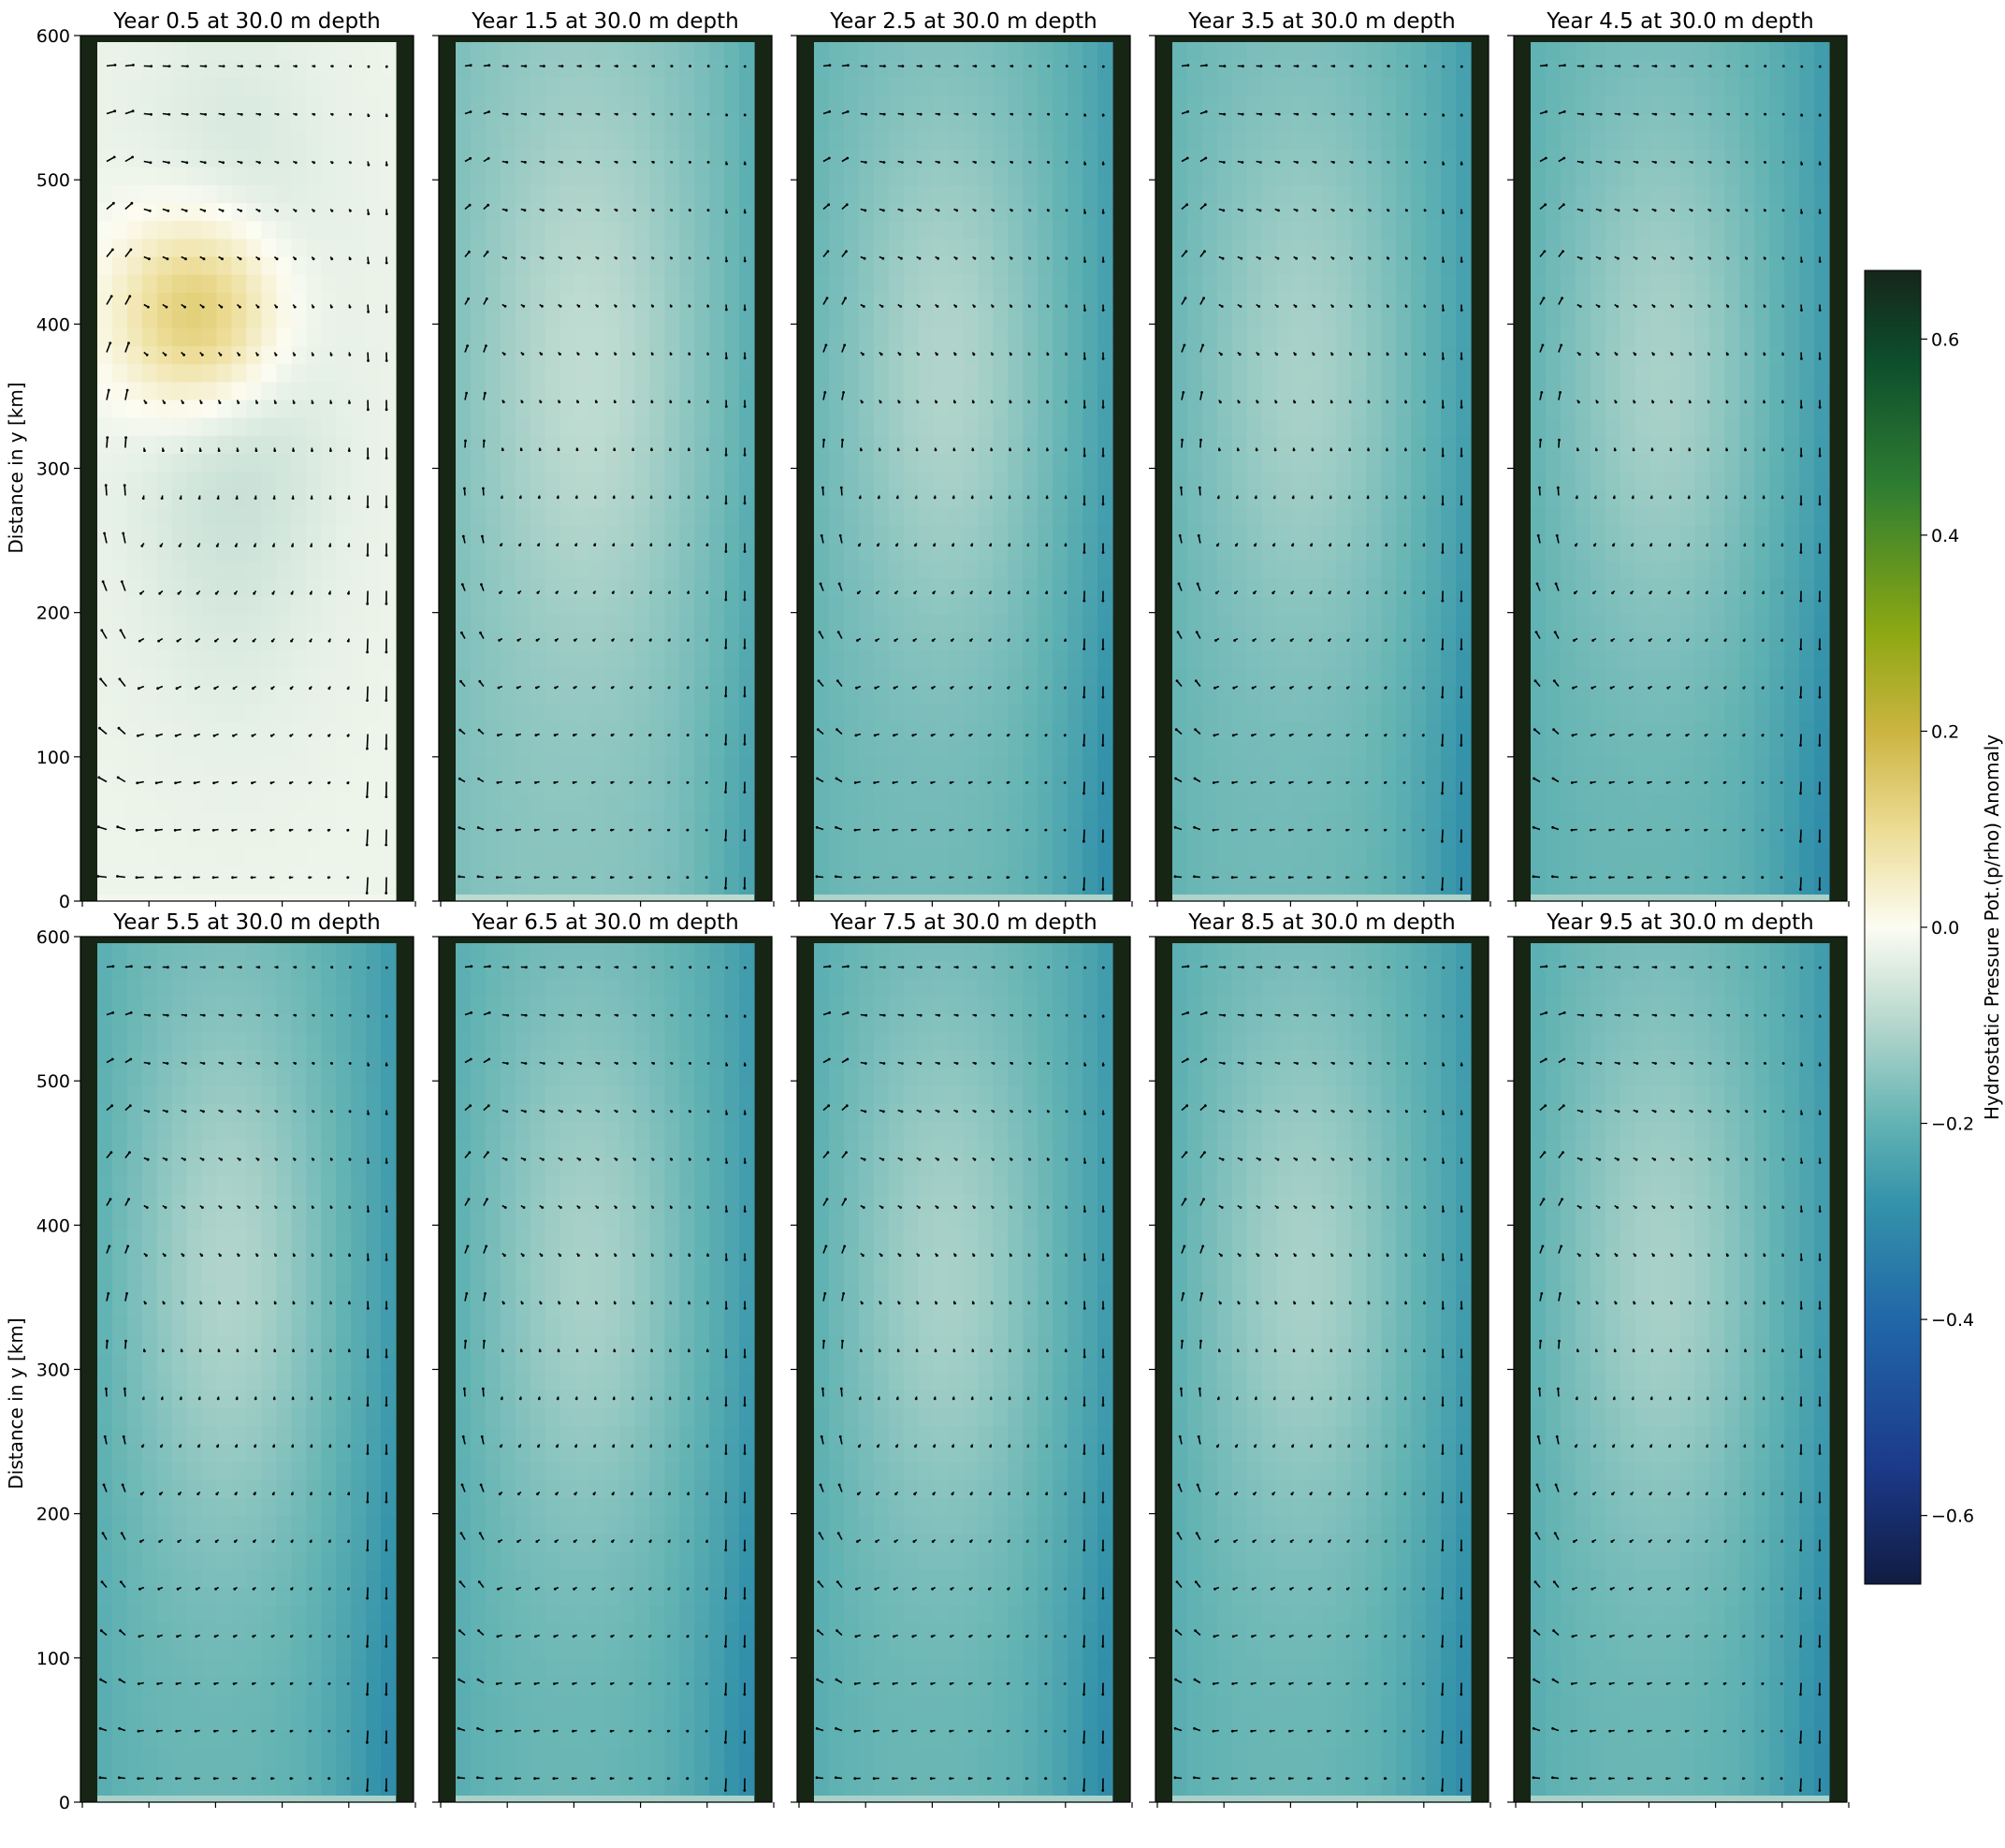 The image size is (2005, 1848). Describe the element at coordinates (964, 1373) in the screenshot. I see `heatmap-field` at that location.